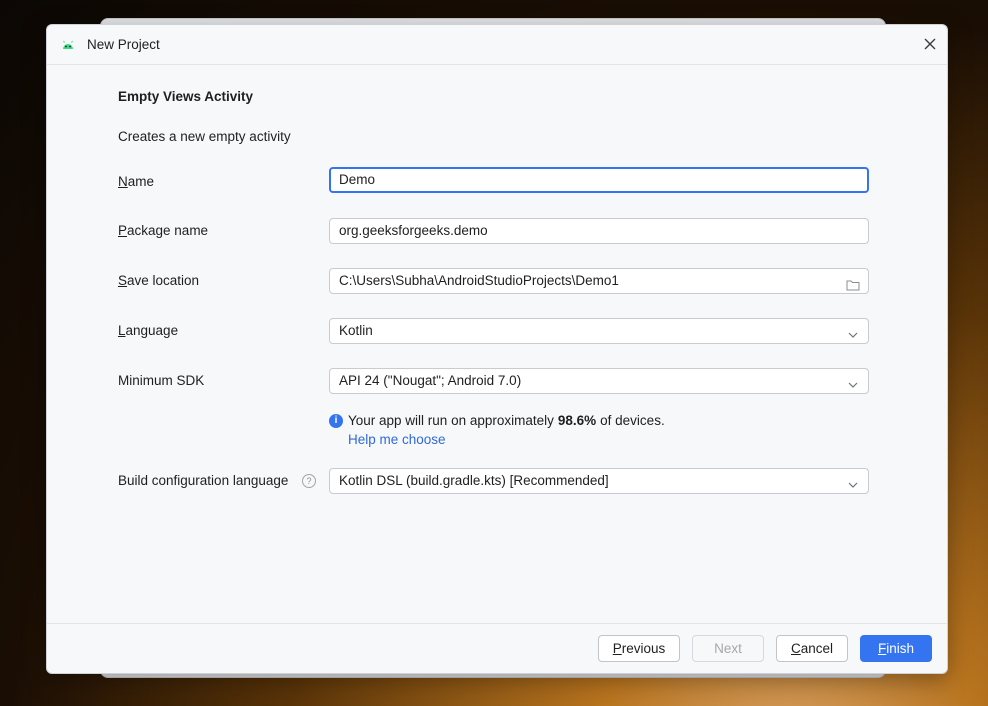 This screenshot has height=706, width=988. Describe the element at coordinates (309, 481) in the screenshot. I see `help-icon: ?` at that location.